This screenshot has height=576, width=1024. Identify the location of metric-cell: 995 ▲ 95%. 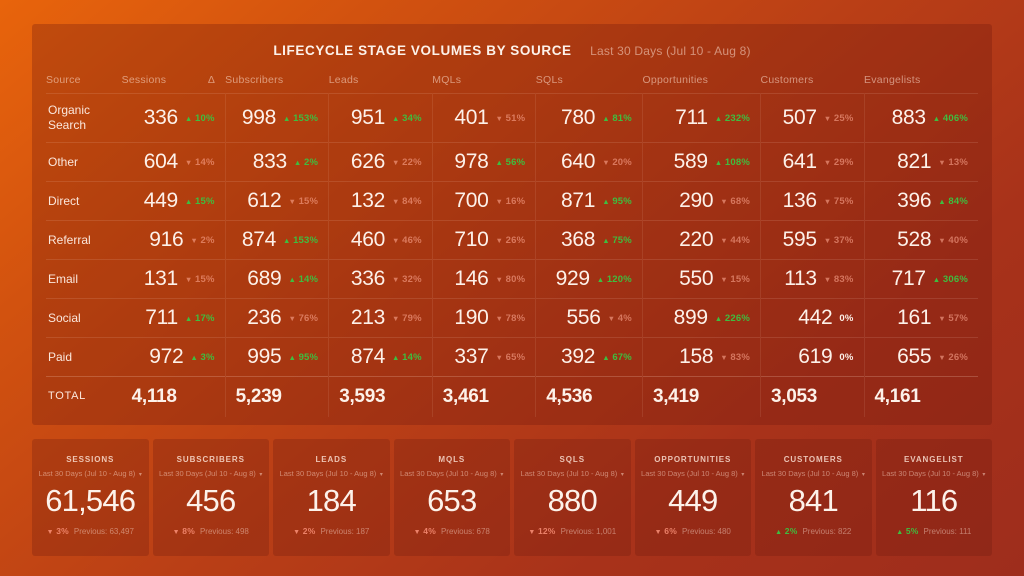
(276, 357).